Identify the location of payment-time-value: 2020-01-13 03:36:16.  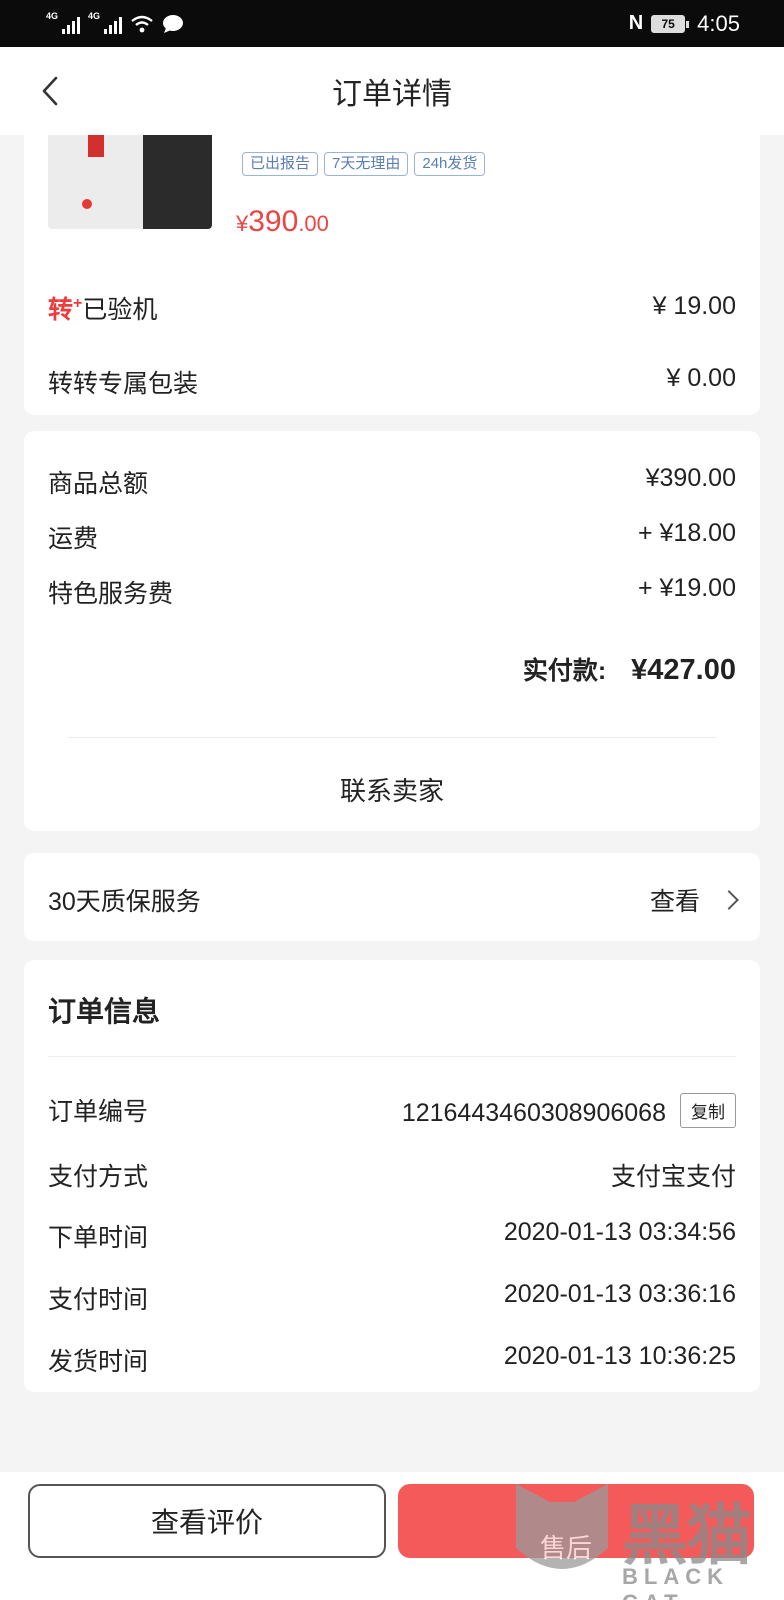
(619, 1294).